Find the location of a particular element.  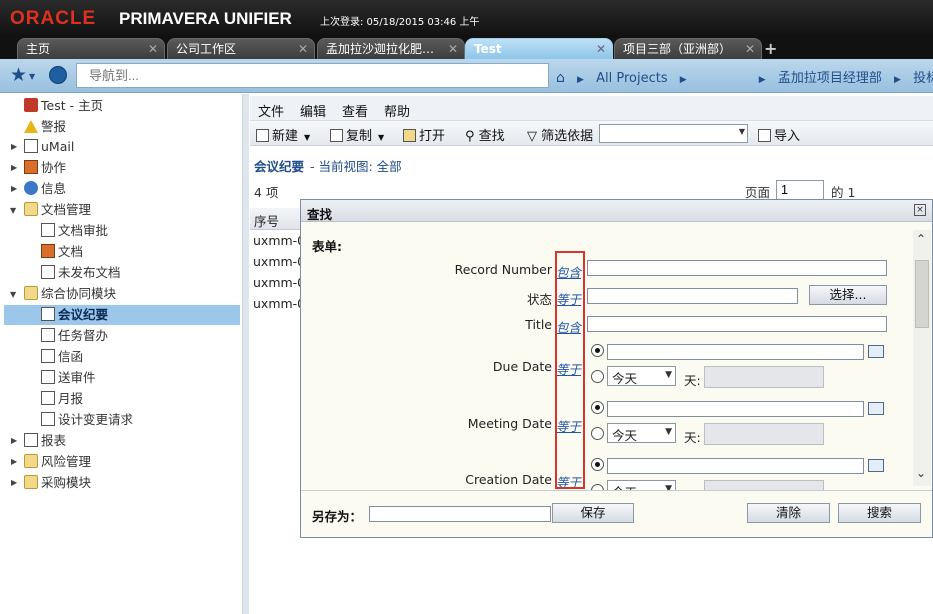

dialog-title-bar: 查找 × is located at coordinates (616, 211).